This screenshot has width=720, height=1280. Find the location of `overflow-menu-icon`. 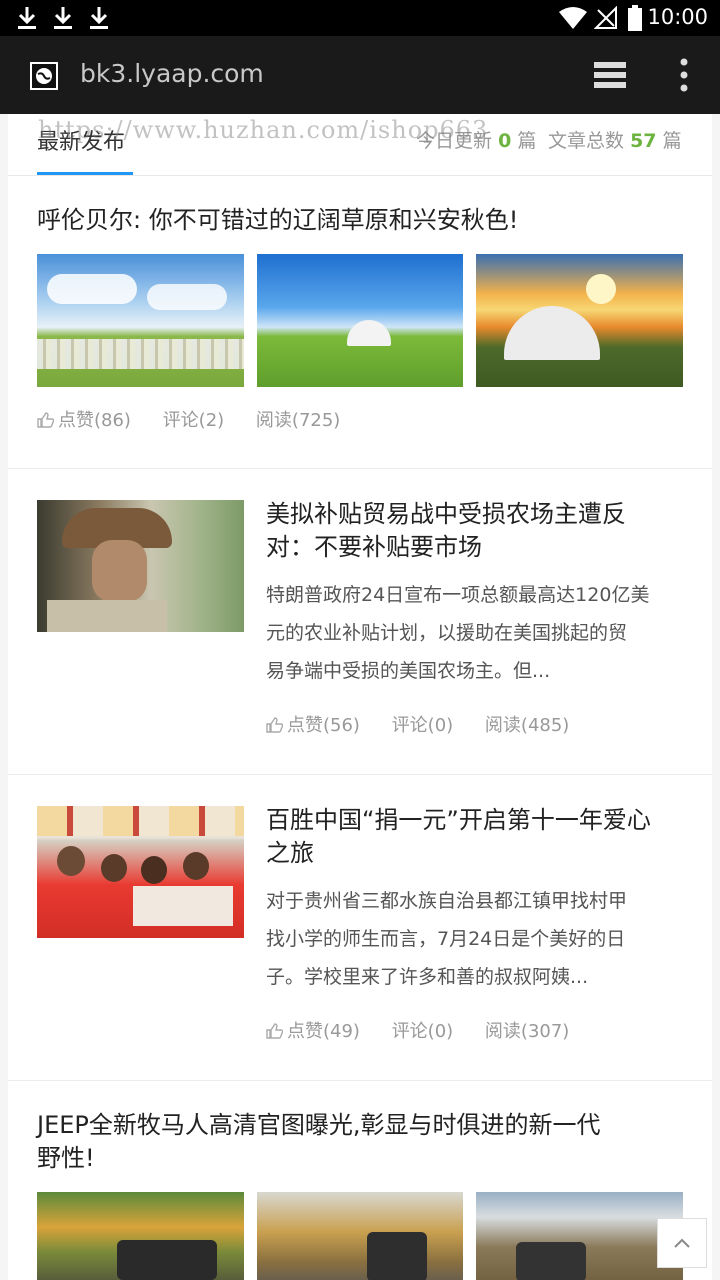

overflow-menu-icon is located at coordinates (684, 75).